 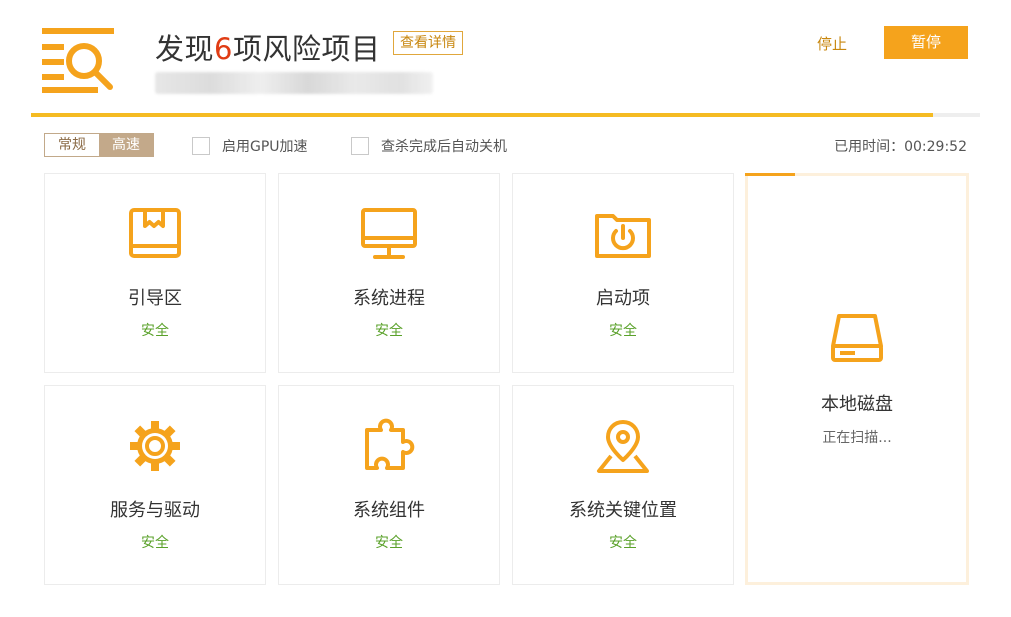 What do you see at coordinates (306, 49) in the screenshot?
I see `title-suffix: 项风险项目` at bounding box center [306, 49].